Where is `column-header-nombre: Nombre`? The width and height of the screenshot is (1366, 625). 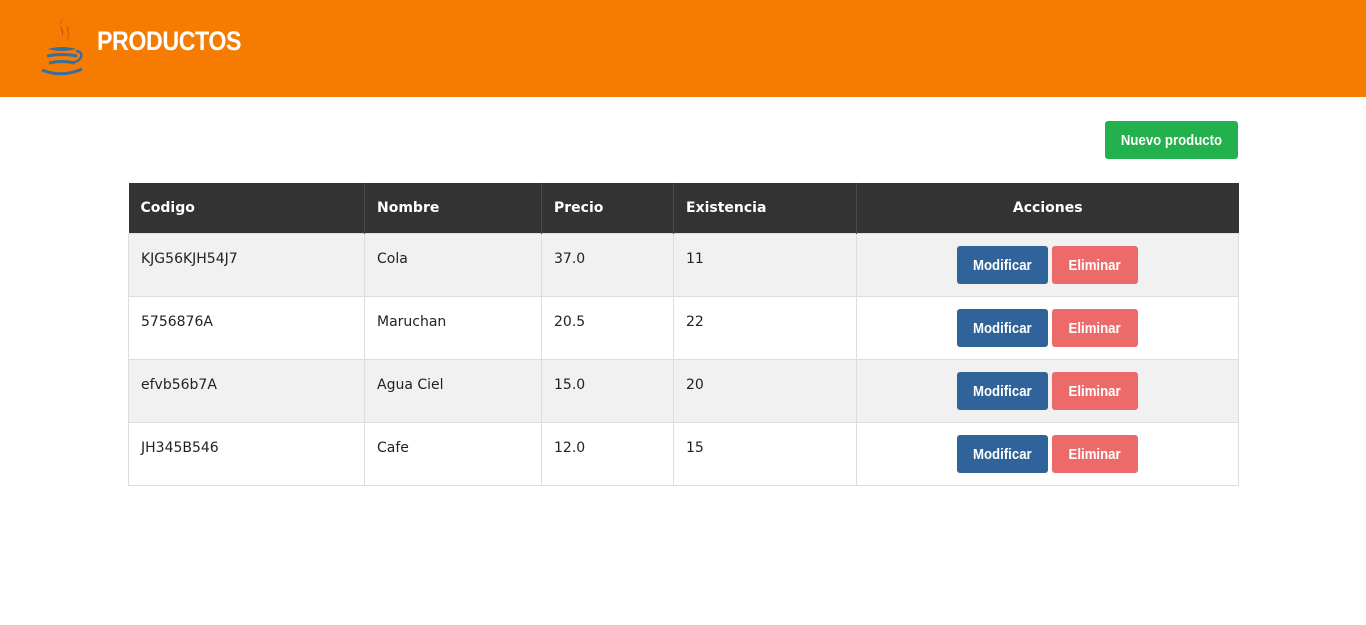
column-header-nombre: Nombre is located at coordinates (453, 208).